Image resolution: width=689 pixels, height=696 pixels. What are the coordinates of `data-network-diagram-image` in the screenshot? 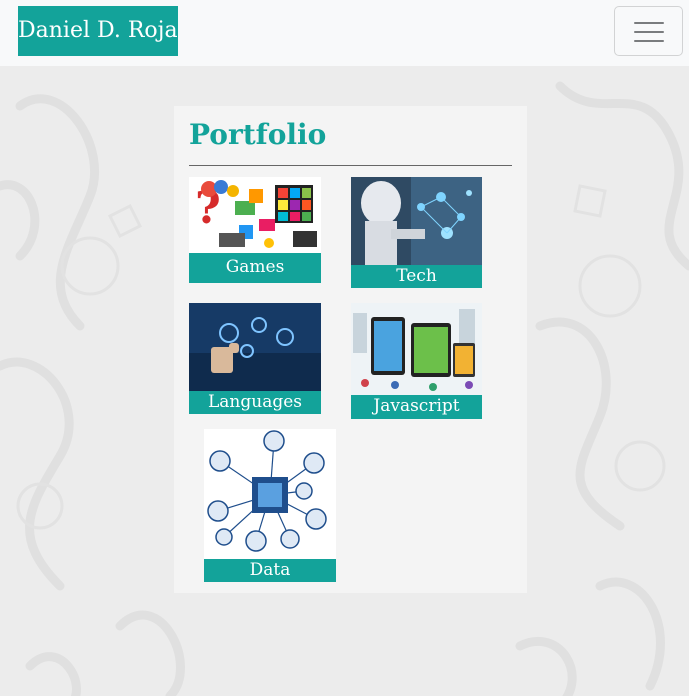 It's located at (270, 494).